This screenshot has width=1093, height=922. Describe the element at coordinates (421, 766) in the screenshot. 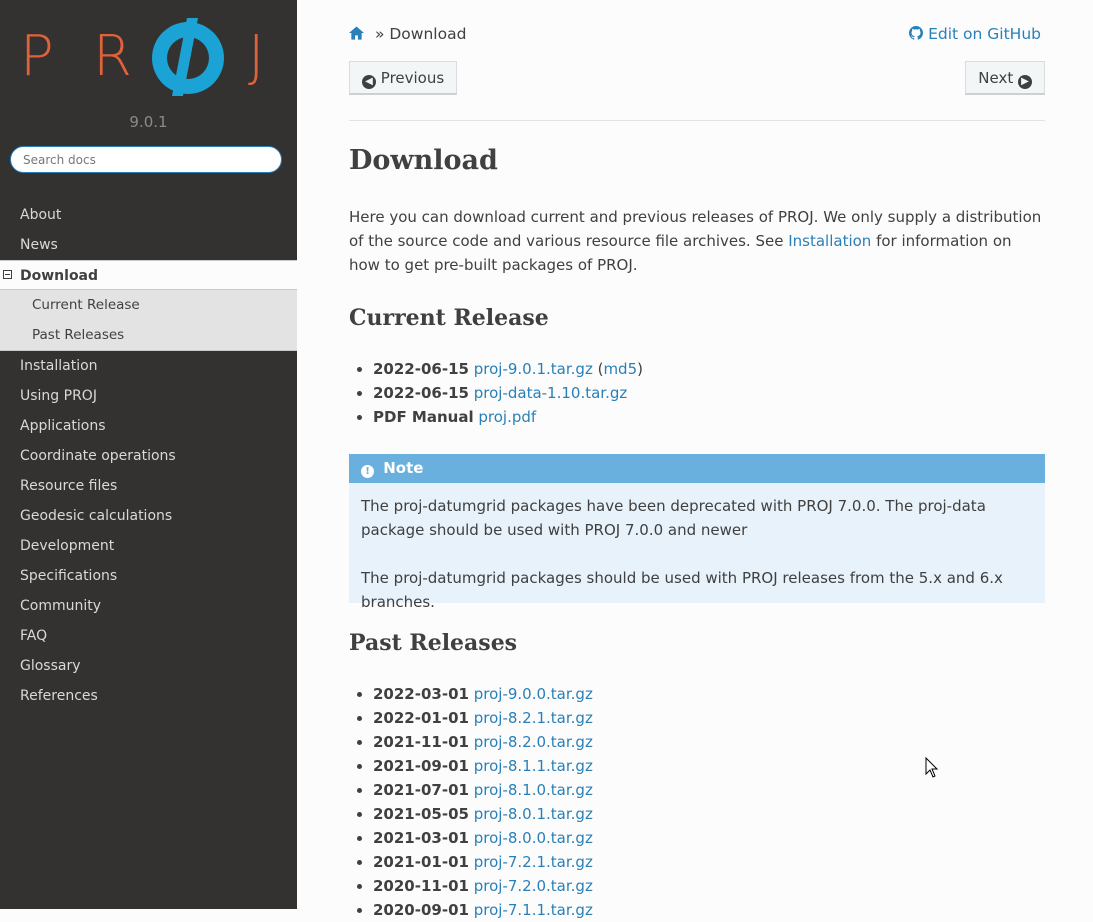

I see `release-date: 2021-09-01` at that location.